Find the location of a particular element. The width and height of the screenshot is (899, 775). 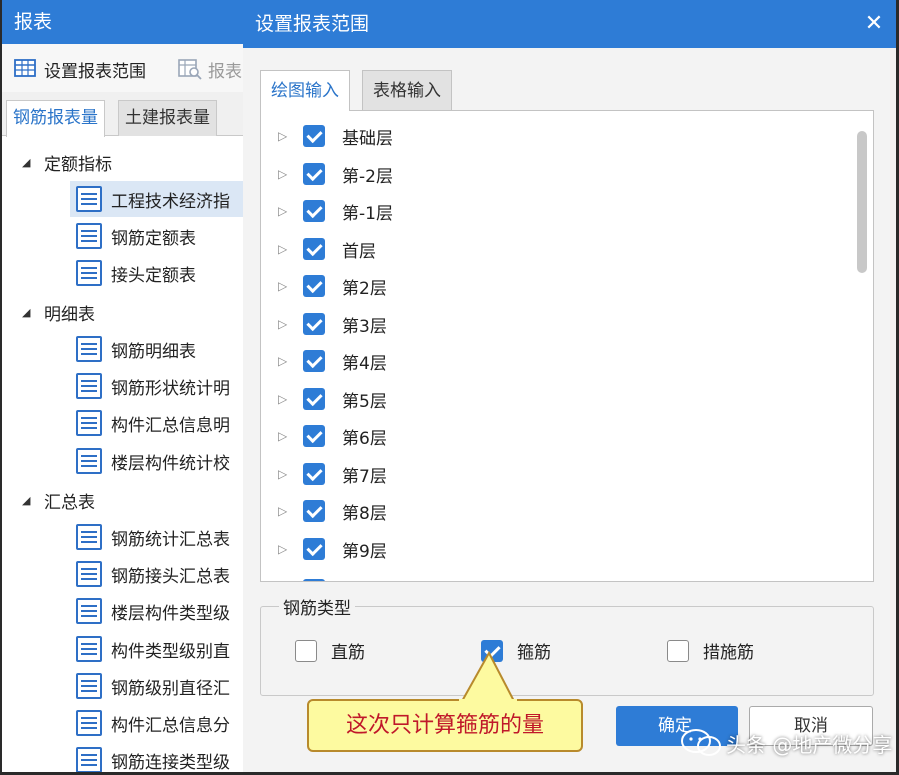

chat-bubble-icon is located at coordinates (701, 742).